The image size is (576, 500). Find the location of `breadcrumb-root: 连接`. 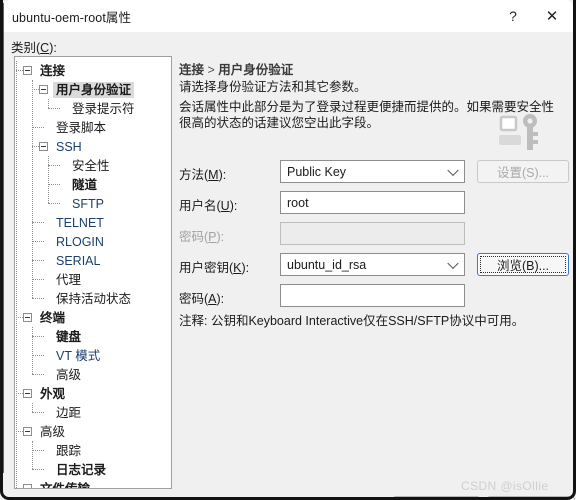

breadcrumb-root: 连接 is located at coordinates (192, 70).